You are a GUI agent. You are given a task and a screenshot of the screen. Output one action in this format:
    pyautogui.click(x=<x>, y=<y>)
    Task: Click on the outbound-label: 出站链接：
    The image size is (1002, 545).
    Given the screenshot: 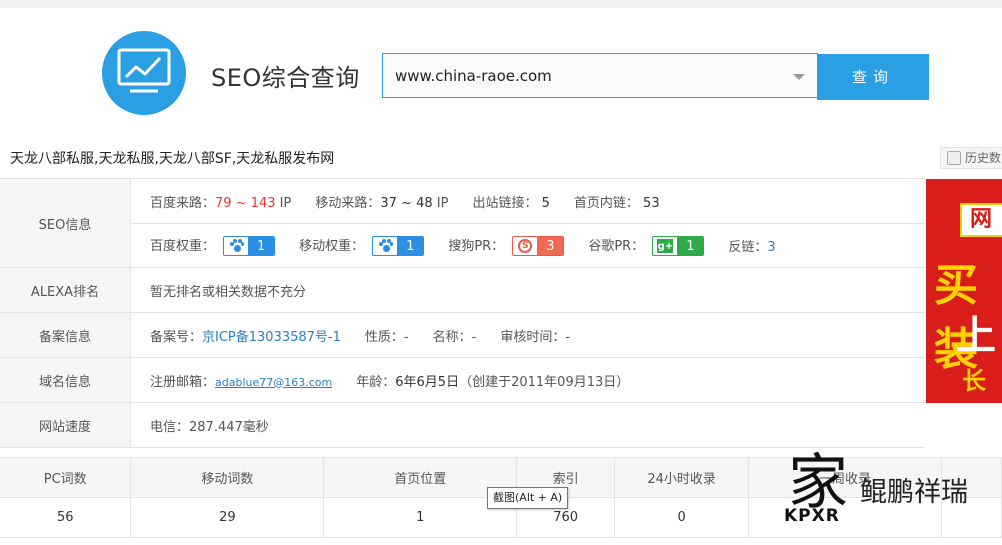 What is the action you would take?
    pyautogui.click(x=505, y=203)
    